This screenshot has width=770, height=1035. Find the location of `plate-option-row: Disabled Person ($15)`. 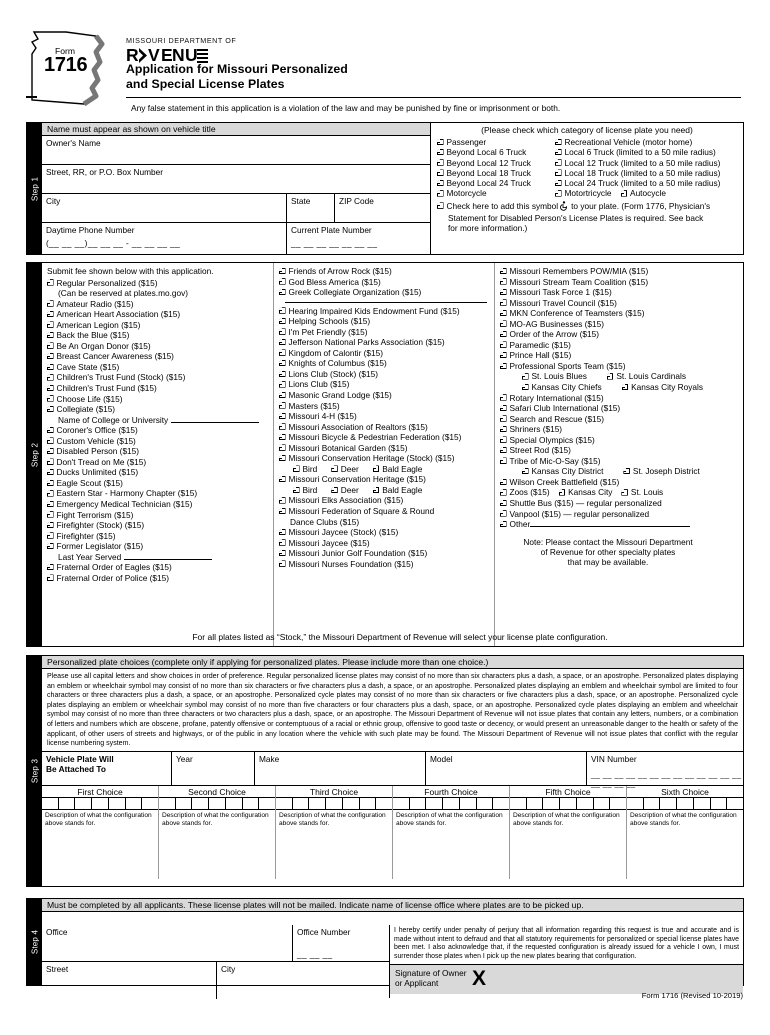

plate-option-row: Disabled Person ($15) is located at coordinates (158, 451).